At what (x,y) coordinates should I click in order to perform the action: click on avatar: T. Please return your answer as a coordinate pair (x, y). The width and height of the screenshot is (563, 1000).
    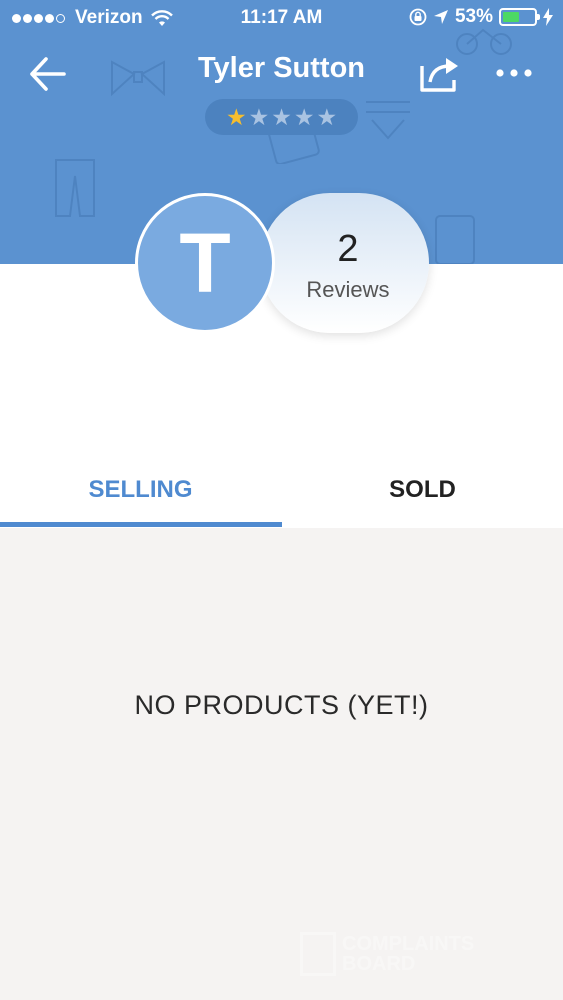
    Looking at the image, I should click on (205, 263).